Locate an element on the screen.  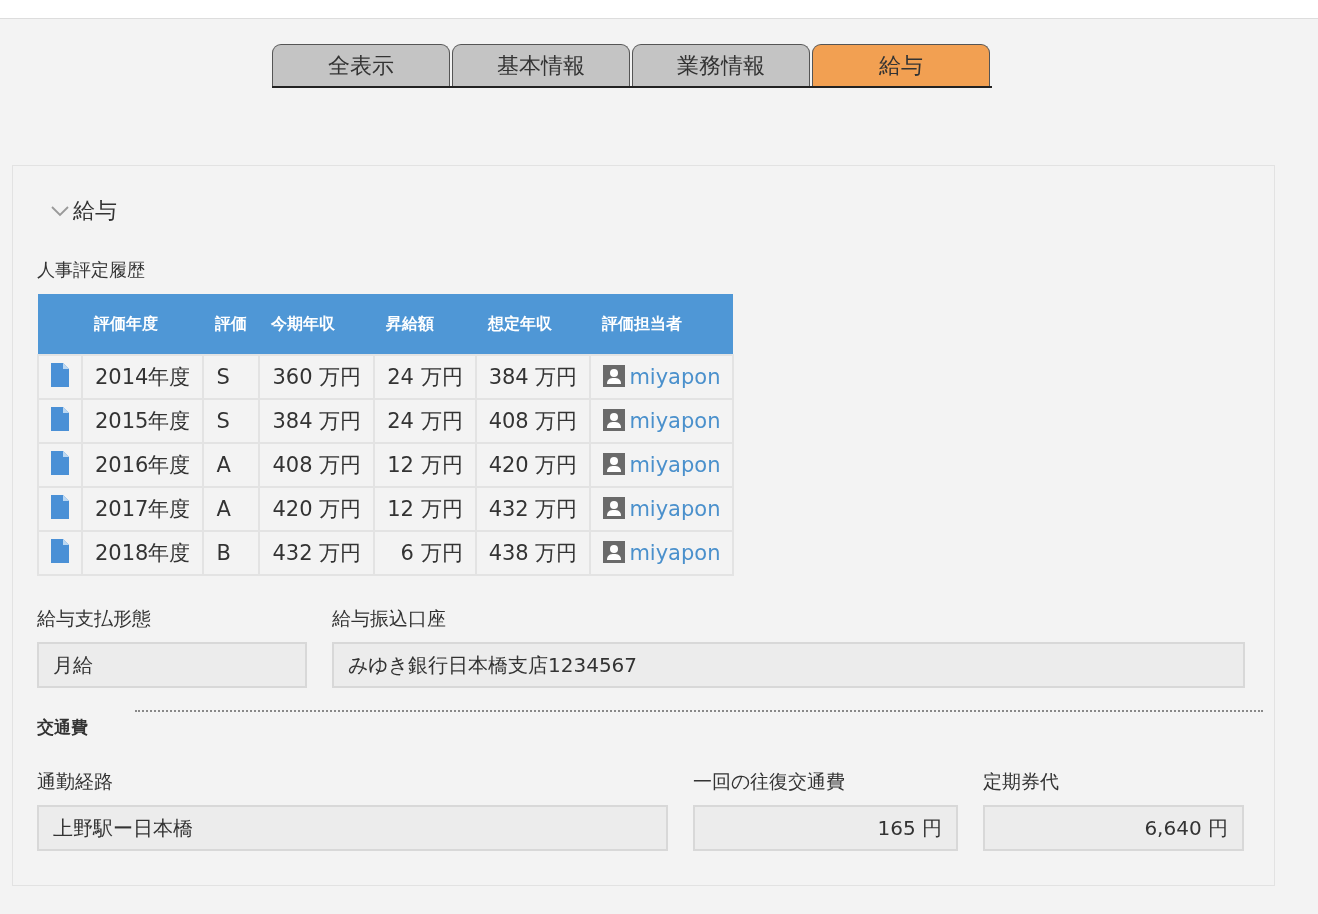
input-field: 上野駅ー日本橋 is located at coordinates (352, 828).